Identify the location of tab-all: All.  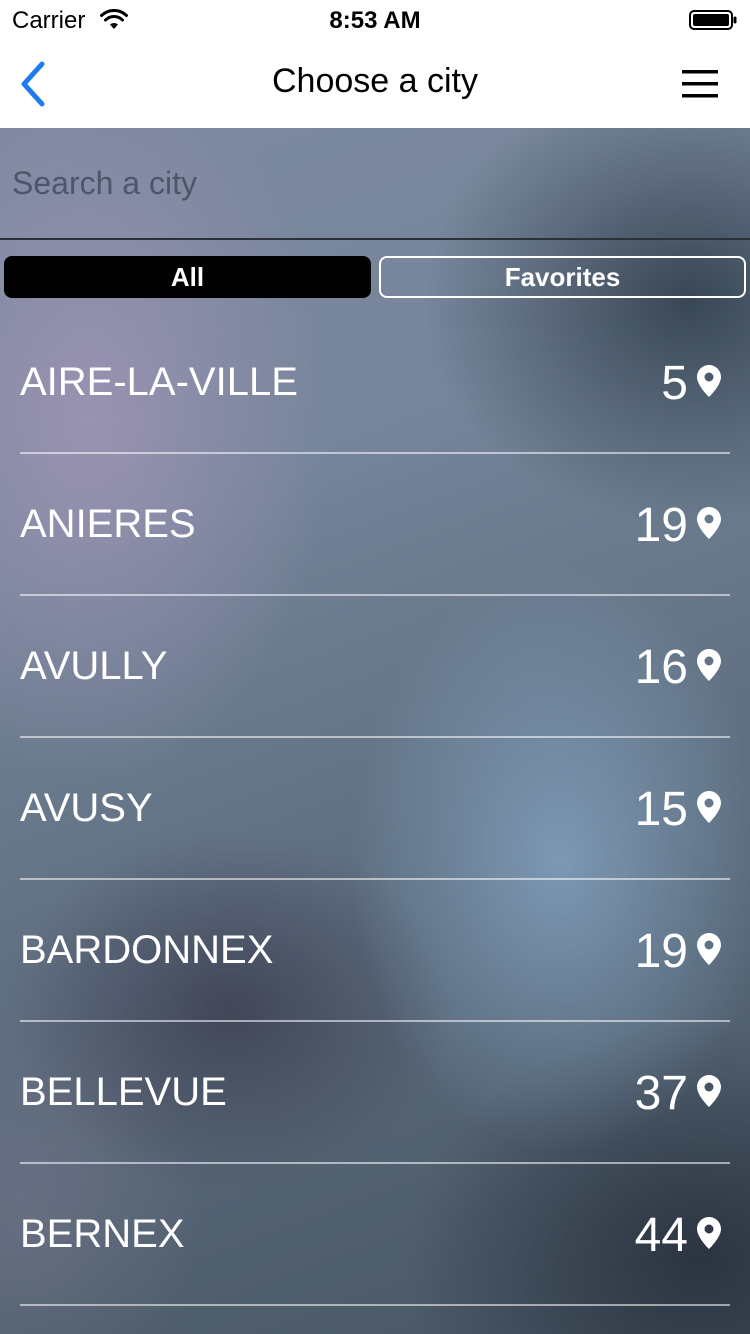
(187, 277).